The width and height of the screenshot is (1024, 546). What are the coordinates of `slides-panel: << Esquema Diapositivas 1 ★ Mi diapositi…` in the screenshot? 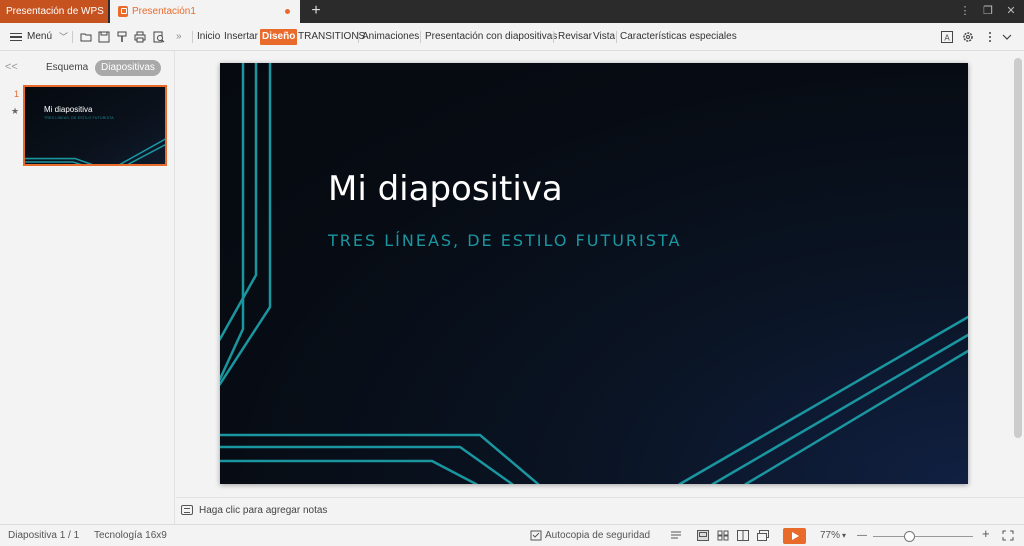 It's located at (87, 287).